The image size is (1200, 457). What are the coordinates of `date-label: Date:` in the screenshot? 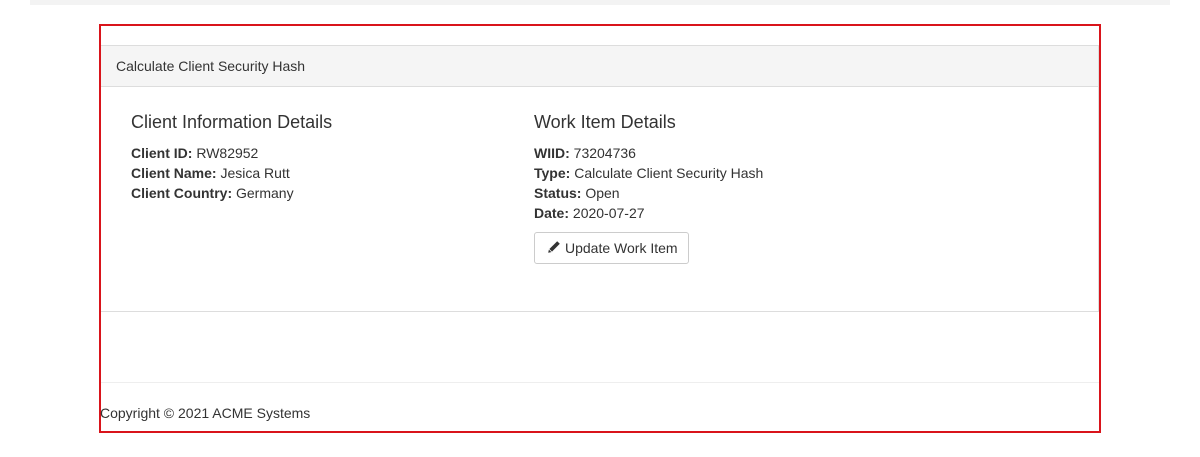 It's located at (552, 213).